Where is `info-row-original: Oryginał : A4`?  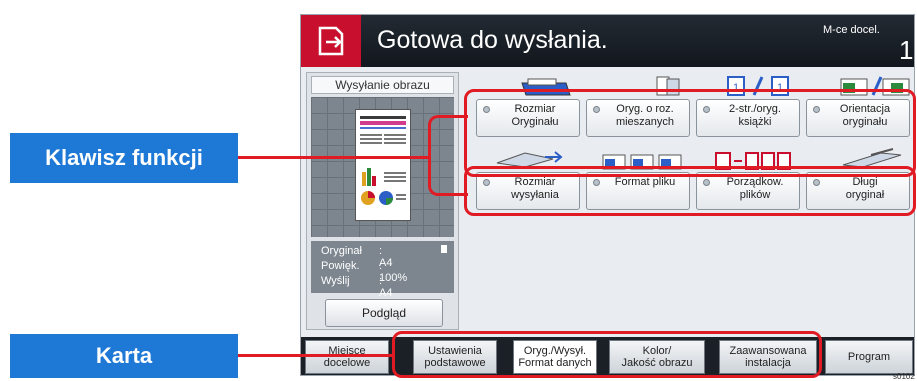 info-row-original: Oryginał : A4 is located at coordinates (356, 257).